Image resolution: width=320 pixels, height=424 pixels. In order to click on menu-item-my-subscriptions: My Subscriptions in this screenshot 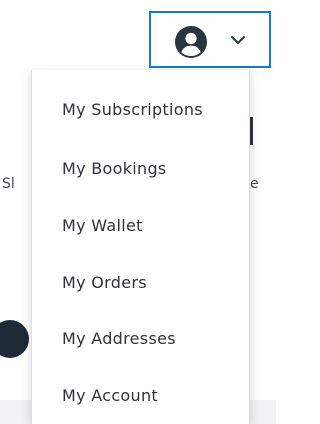, I will do `click(132, 109)`.